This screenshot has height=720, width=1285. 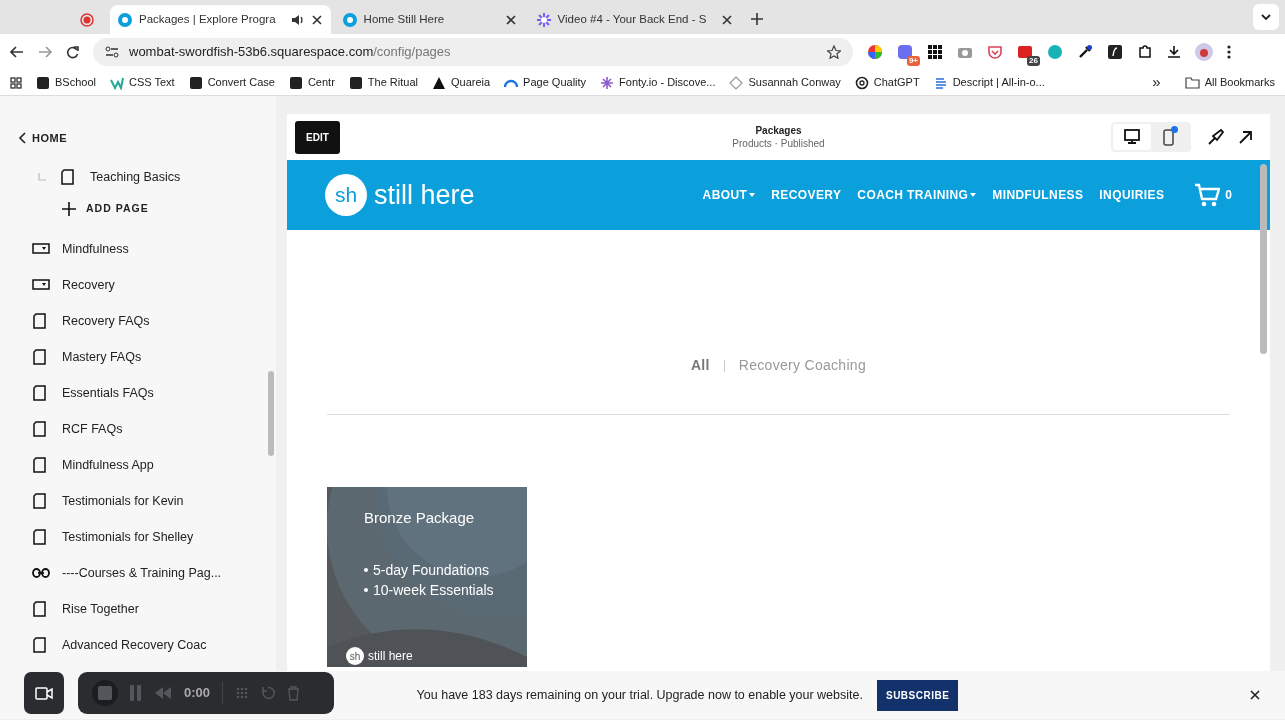 I want to click on triangle-icon, so click(x=438, y=82).